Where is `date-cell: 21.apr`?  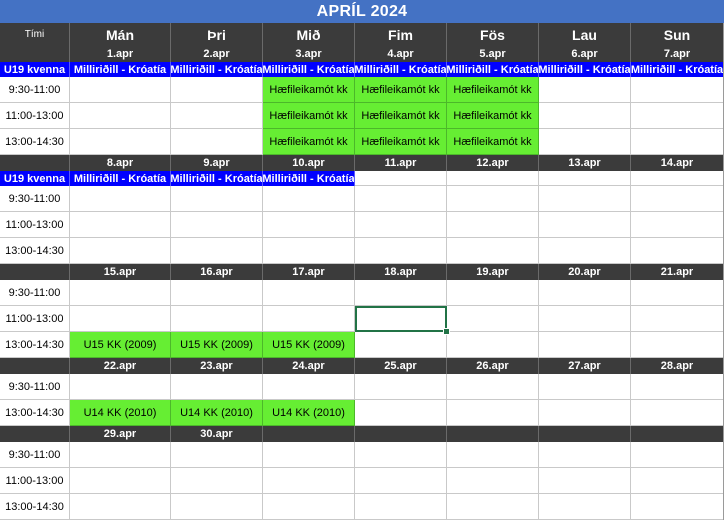
date-cell: 21.apr is located at coordinates (677, 272).